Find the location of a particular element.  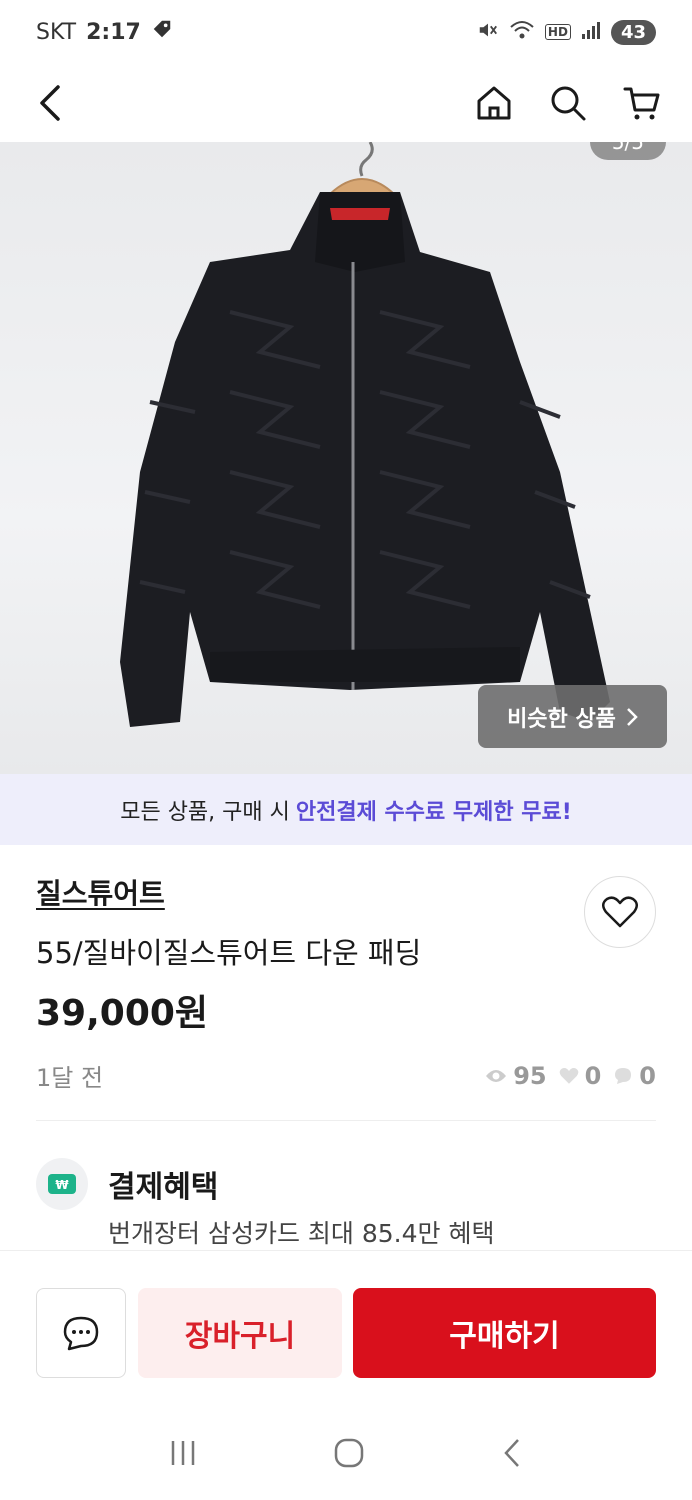

search-icon is located at coordinates (568, 103).